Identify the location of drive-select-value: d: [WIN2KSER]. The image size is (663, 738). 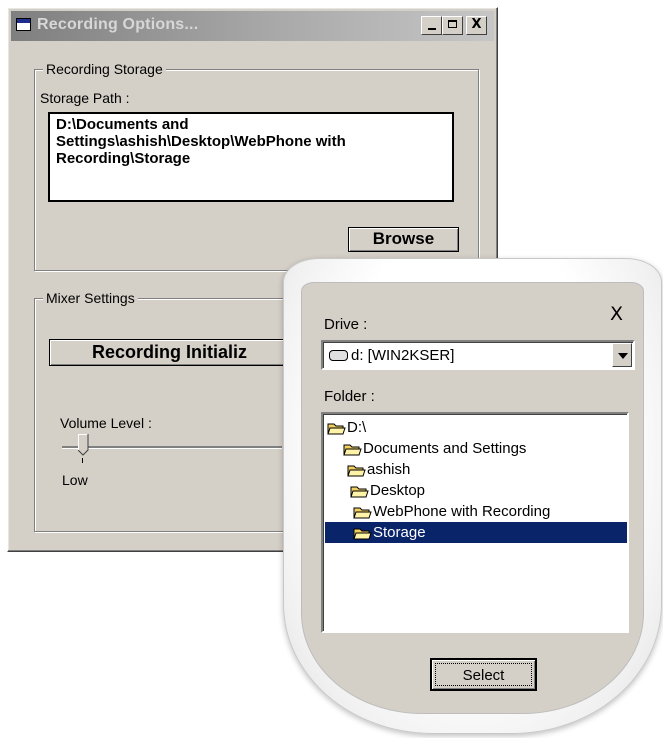
(403, 355).